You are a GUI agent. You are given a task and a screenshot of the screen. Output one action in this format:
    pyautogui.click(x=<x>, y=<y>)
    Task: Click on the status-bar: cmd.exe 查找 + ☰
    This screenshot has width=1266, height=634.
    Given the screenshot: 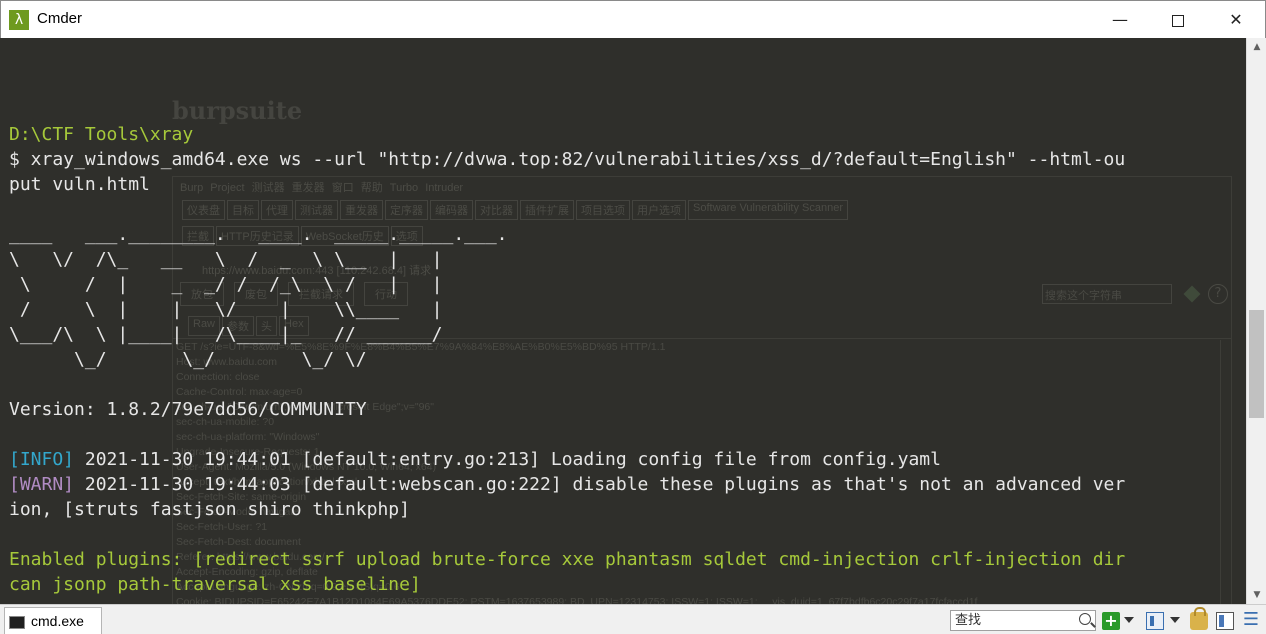 What is the action you would take?
    pyautogui.click(x=633, y=619)
    